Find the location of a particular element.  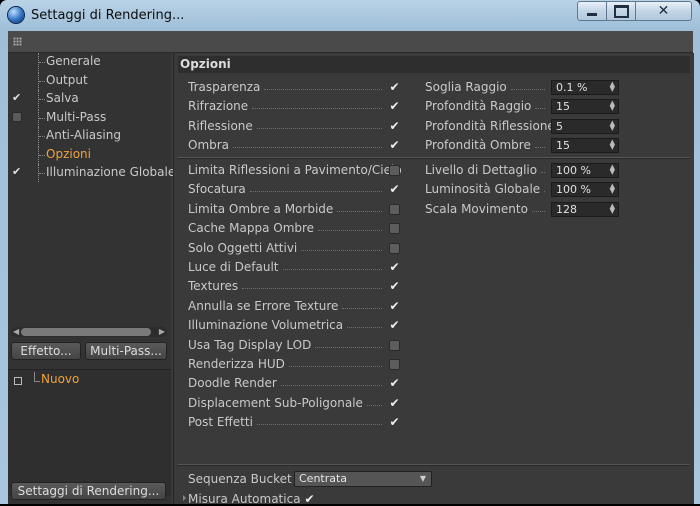

option-row: Cache Mappa Ombre is located at coordinates (294, 229).